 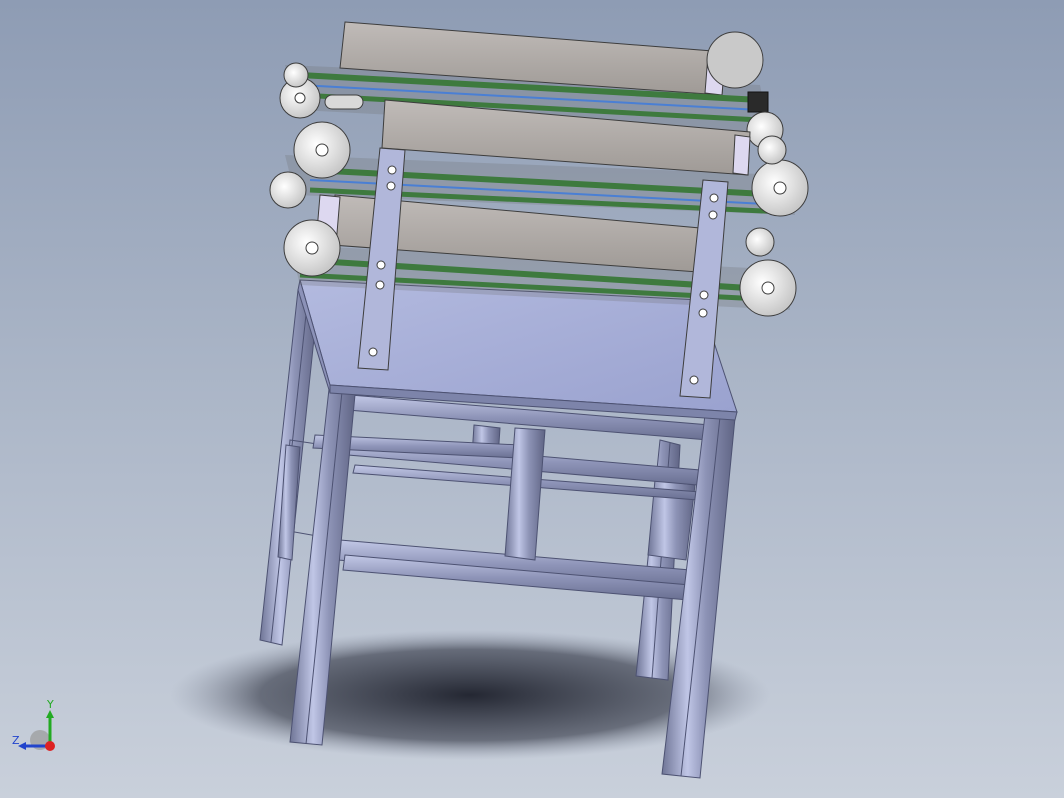 What do you see at coordinates (40, 728) in the screenshot?
I see `axis-triad: Y Z` at bounding box center [40, 728].